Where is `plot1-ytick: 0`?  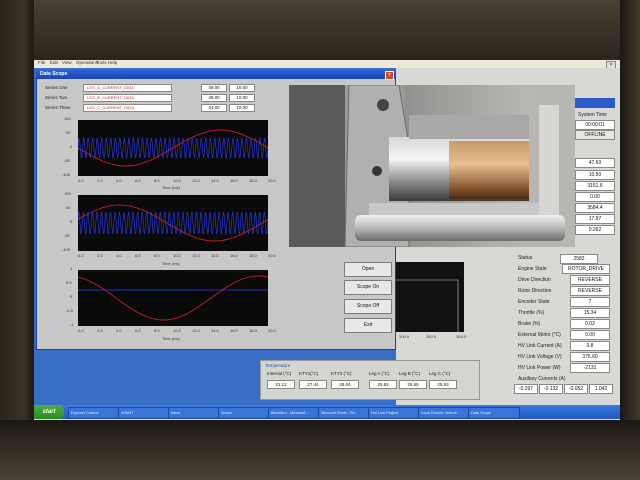 plot1-ytick: 0 is located at coordinates (71, 146).